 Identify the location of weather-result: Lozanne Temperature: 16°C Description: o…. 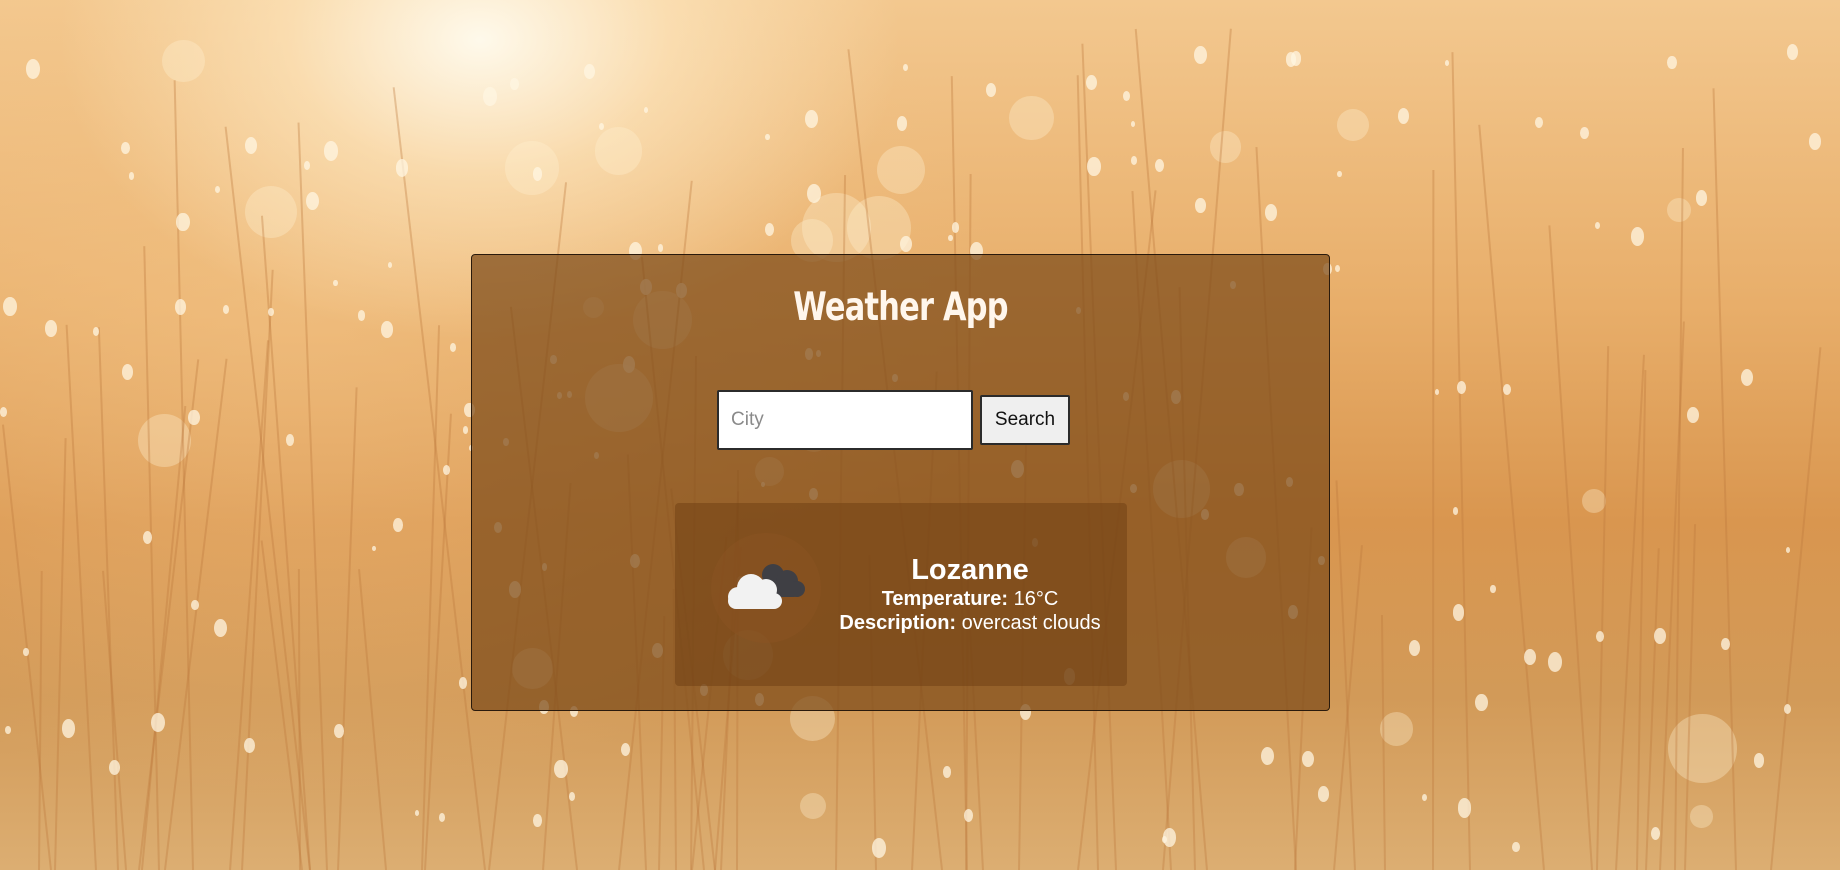
(901, 594).